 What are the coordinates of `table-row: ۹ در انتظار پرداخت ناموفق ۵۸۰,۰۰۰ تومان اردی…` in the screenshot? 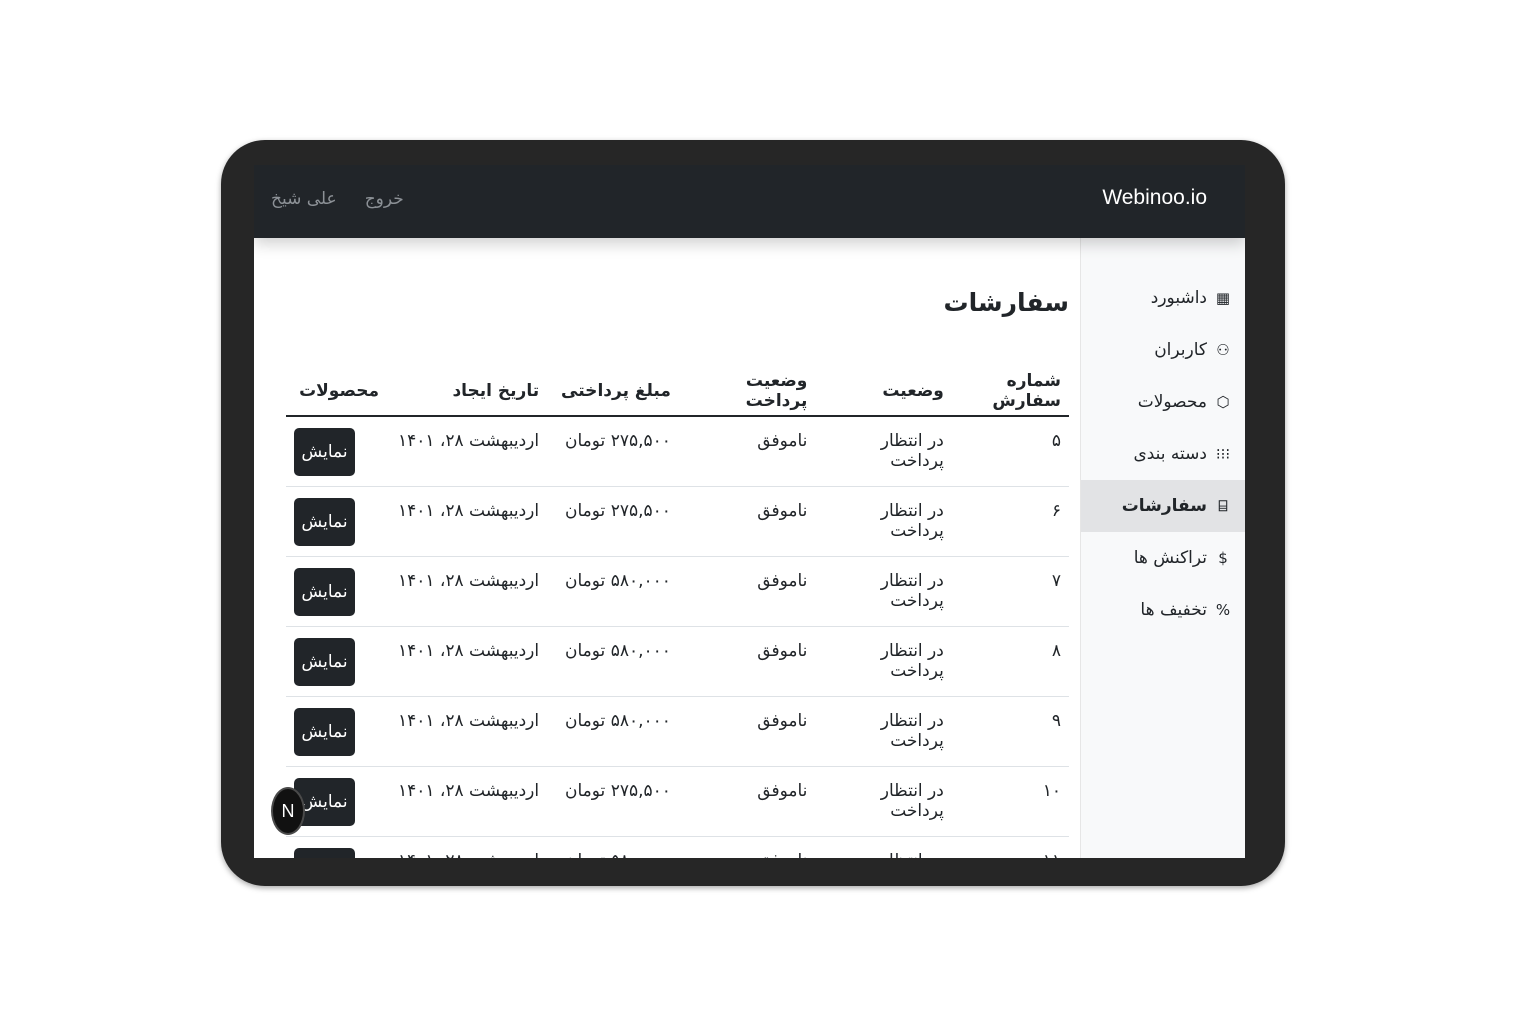 It's located at (677, 731).